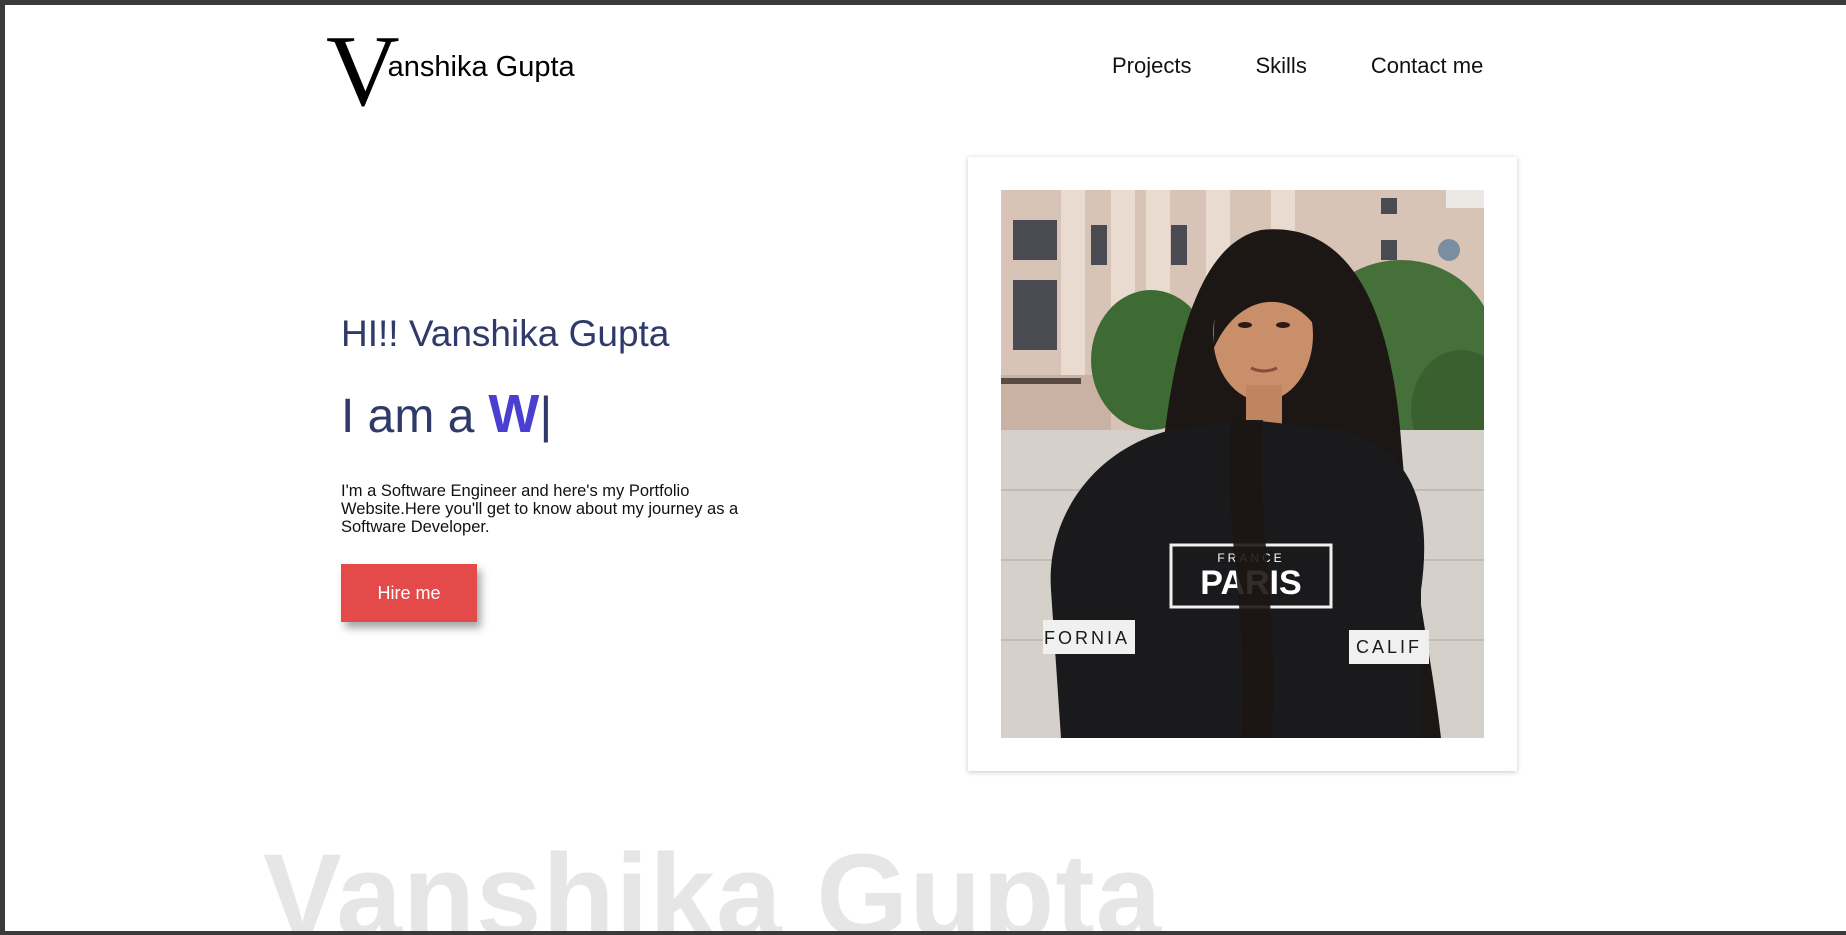  I want to click on typed-role-word: W, so click(514, 414).